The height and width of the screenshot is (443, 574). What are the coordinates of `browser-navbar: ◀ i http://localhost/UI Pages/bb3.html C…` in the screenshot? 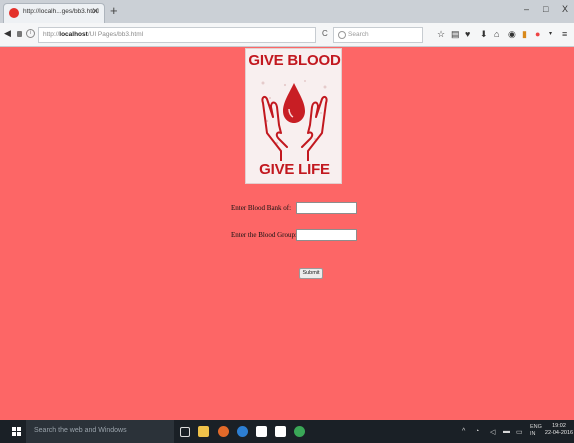 It's located at (287, 35).